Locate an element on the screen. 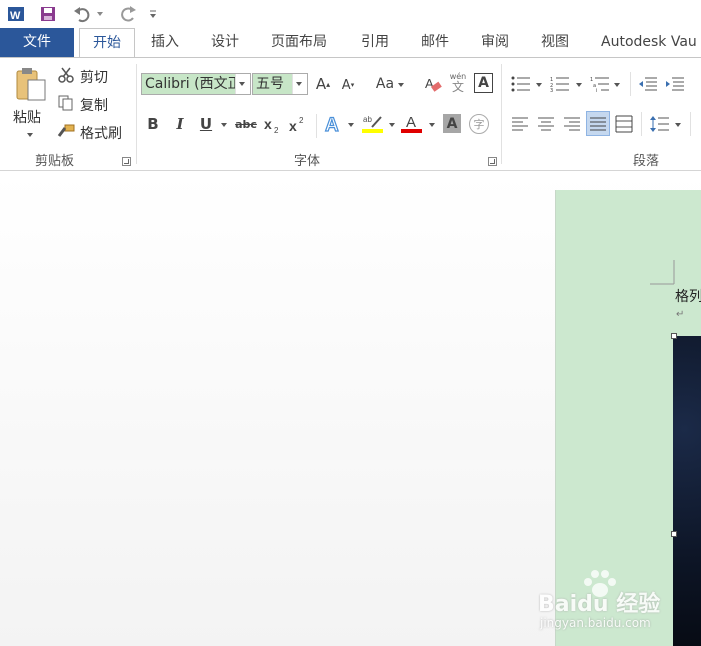 The image size is (701, 646). align-left-icon is located at coordinates (520, 124).